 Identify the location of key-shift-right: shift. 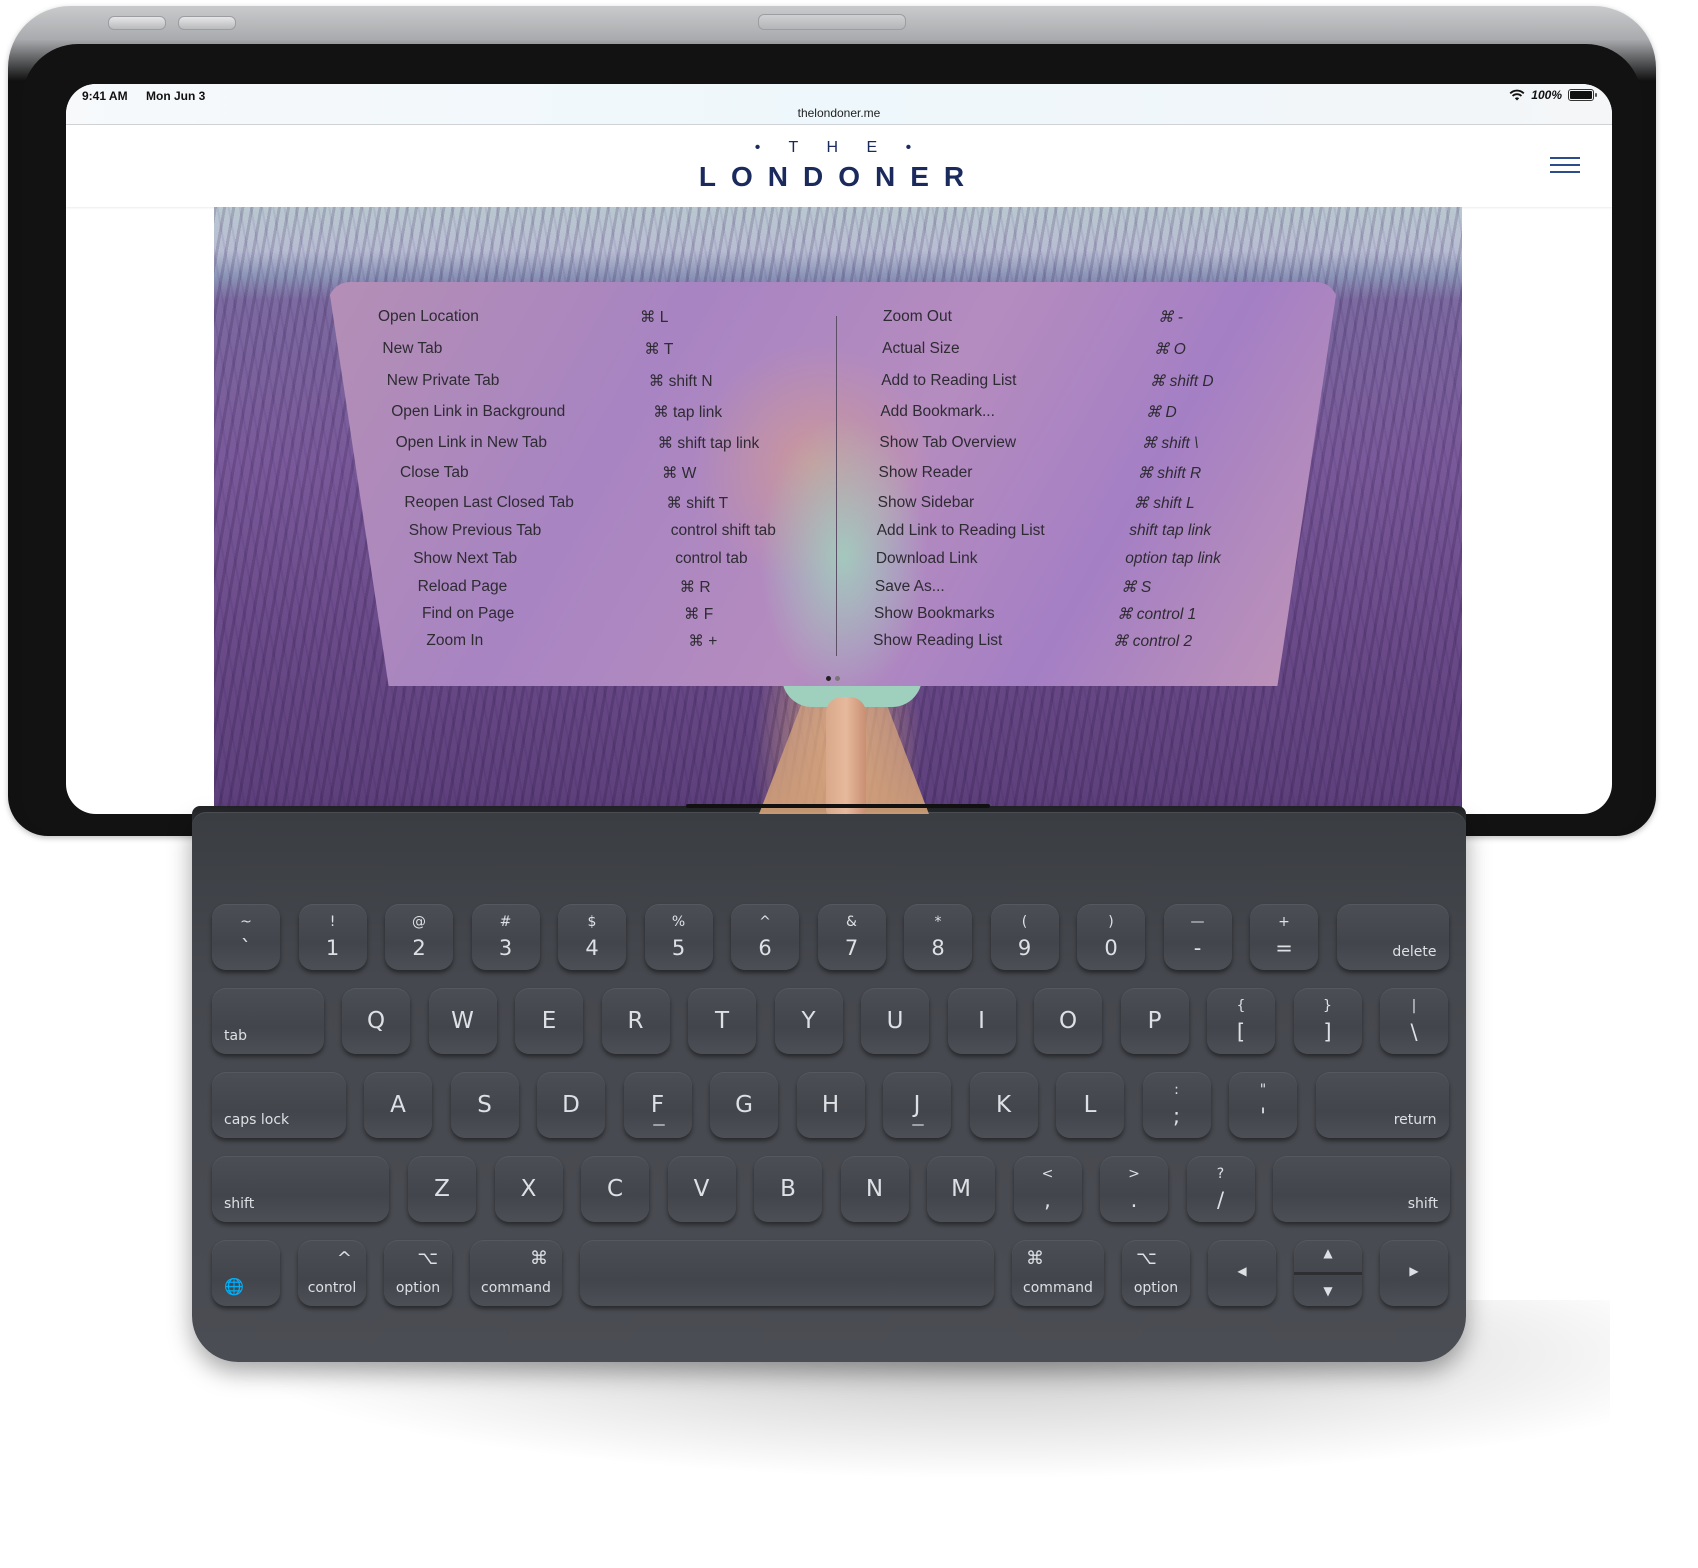
(1361, 1189).